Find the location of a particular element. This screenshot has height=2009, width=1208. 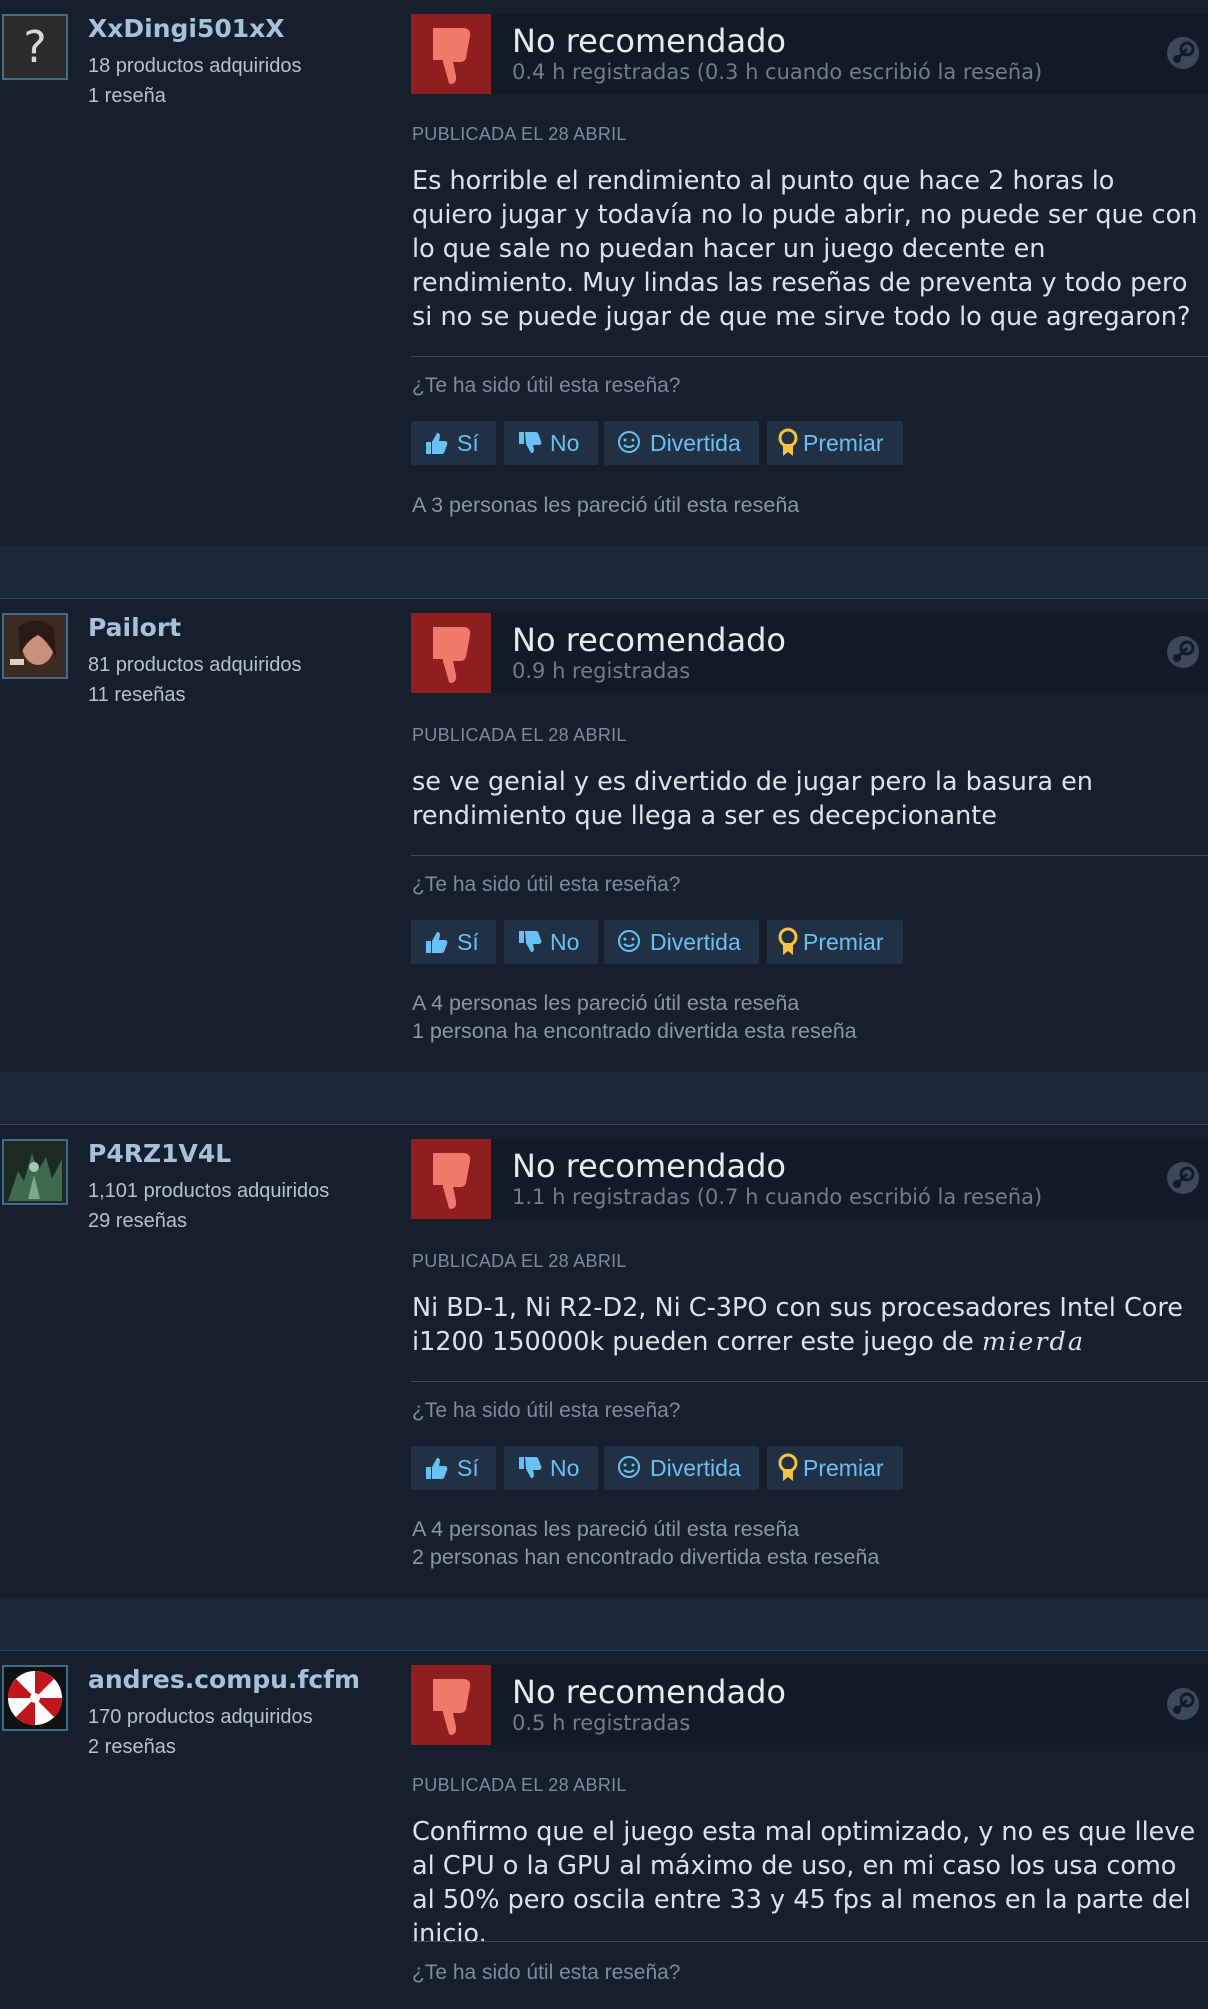

products-owned: 1,101 productos adquiridos is located at coordinates (209, 1191).